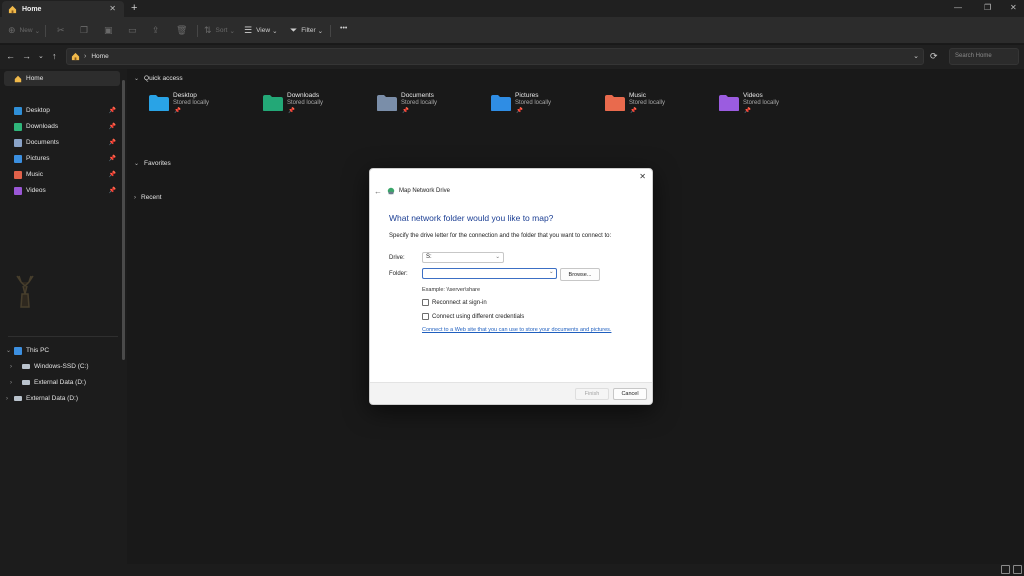 The height and width of the screenshot is (576, 1024). I want to click on share-icon: ⇪, so click(158, 30).